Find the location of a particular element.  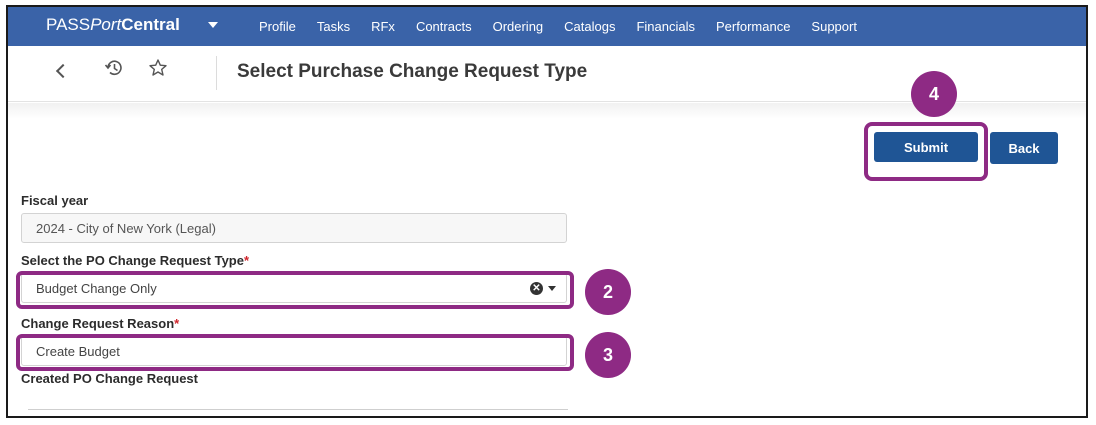

reason-label: Change Request Reason* is located at coordinates (100, 323).